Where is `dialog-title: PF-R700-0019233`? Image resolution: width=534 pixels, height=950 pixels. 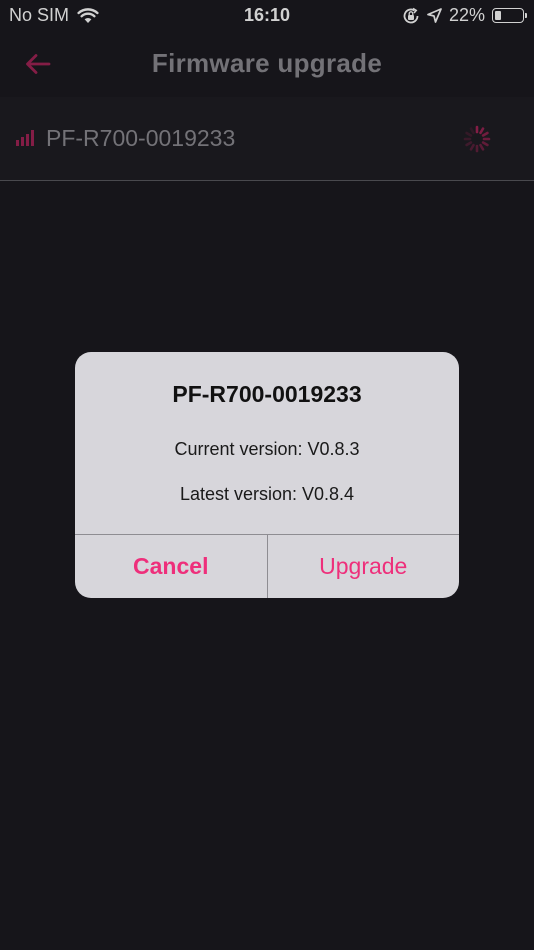
dialog-title: PF-R700-0019233 is located at coordinates (267, 394).